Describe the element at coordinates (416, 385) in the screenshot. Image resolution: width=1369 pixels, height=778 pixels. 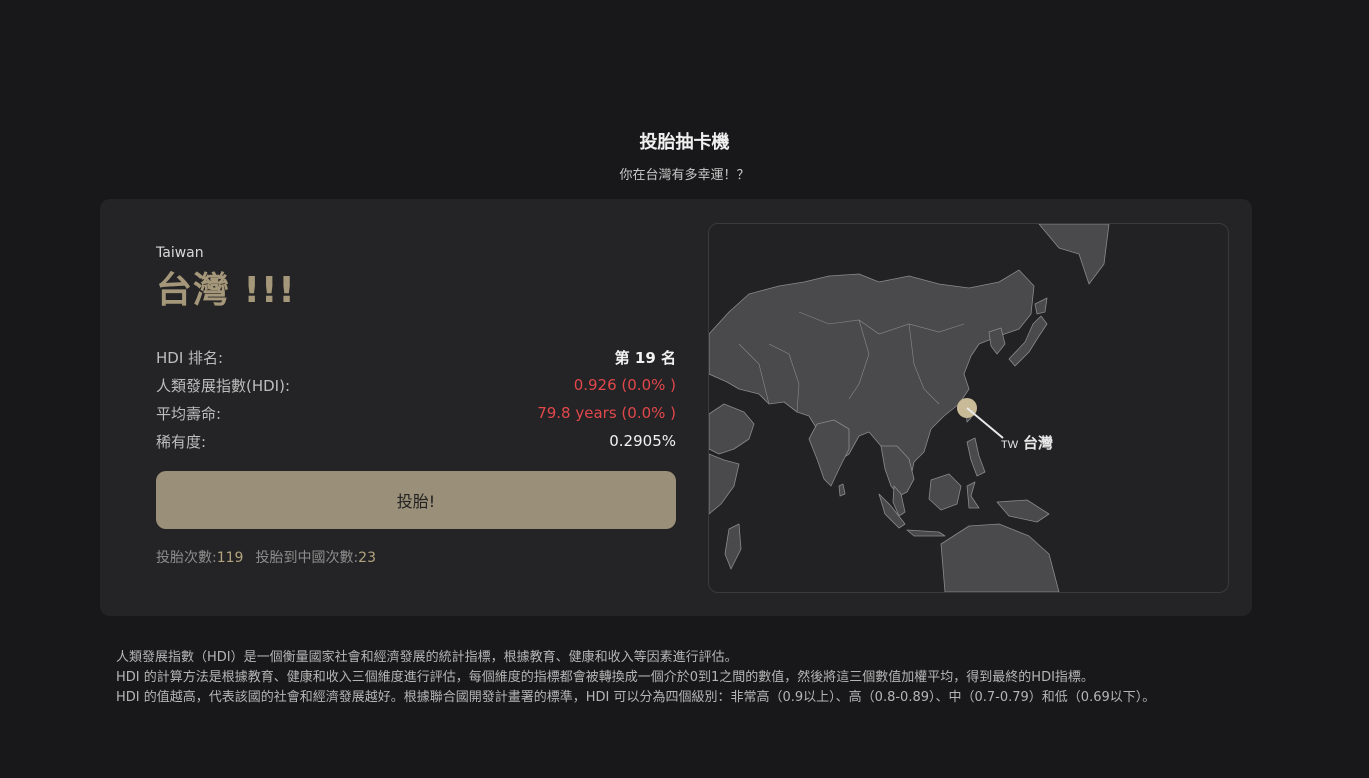
I see `stat-row-hdi: 人類發展指數(HDI): 0.926 (0.0% )` at that location.